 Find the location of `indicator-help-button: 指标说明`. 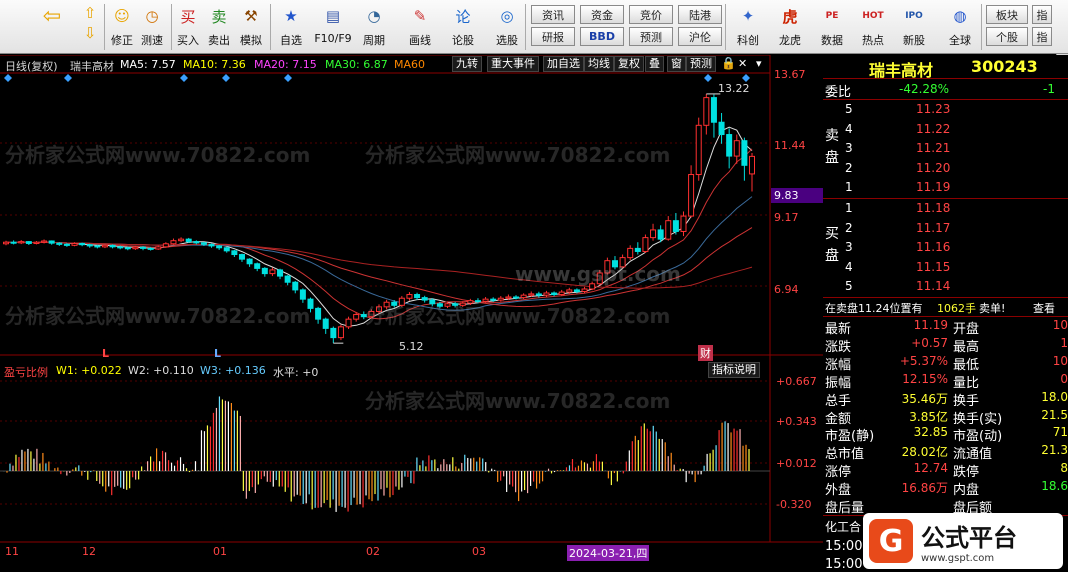

indicator-help-button: 指标说明 is located at coordinates (734, 370).